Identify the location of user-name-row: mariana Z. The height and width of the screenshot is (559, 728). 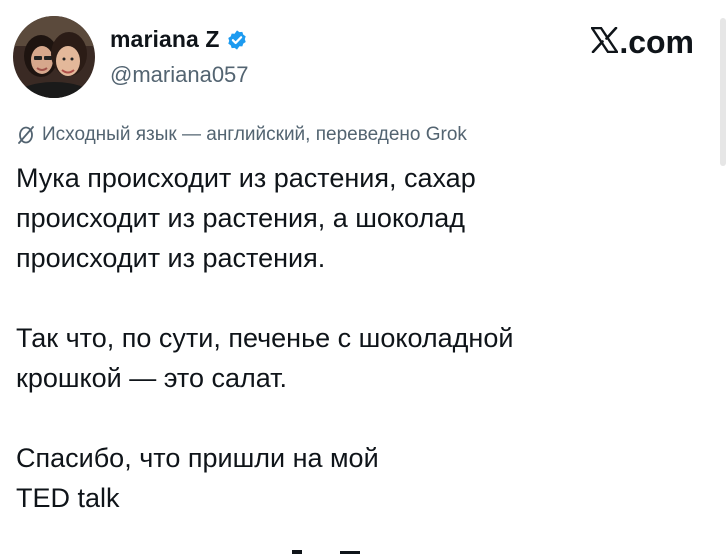
(179, 39).